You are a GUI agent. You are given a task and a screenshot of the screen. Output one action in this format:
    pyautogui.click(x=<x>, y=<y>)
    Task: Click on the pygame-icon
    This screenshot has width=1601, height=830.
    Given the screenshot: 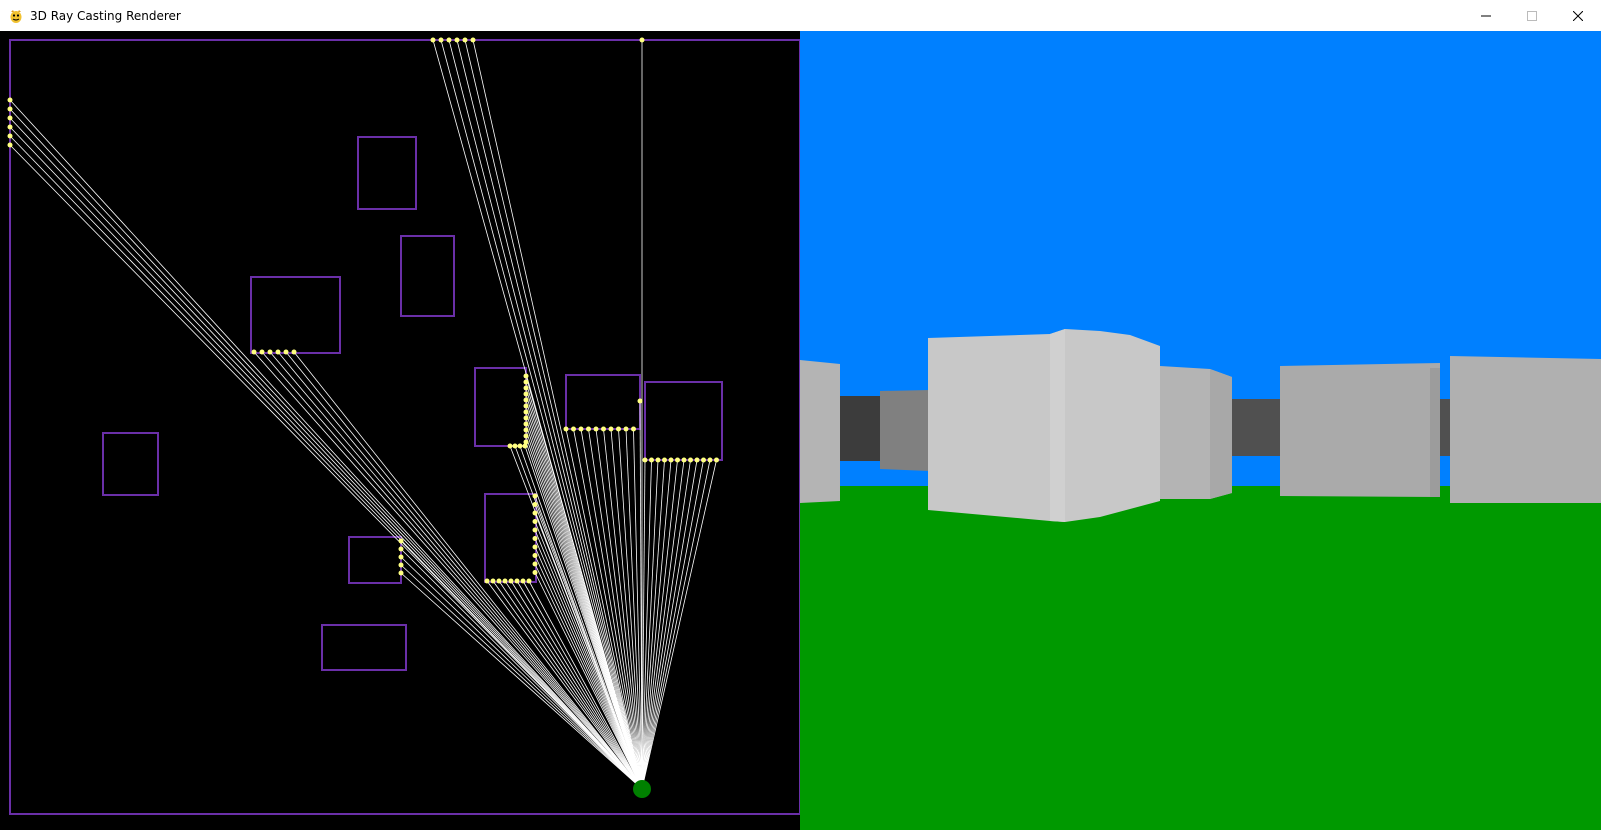 What is the action you would take?
    pyautogui.click(x=16, y=16)
    